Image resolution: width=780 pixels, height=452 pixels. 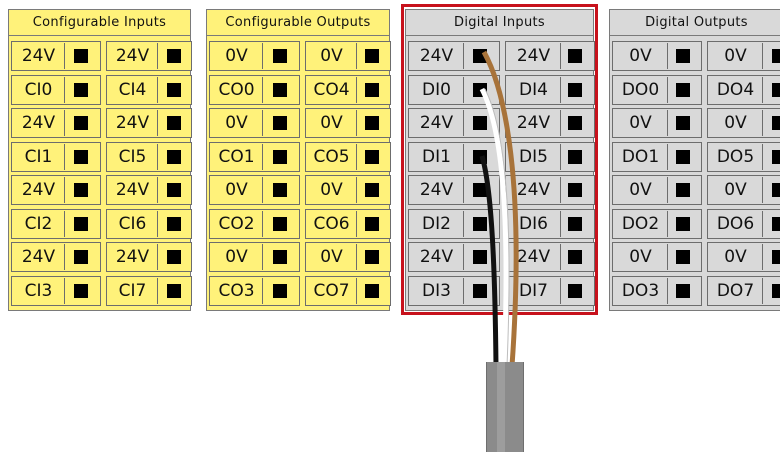 I want to click on black-wire, so click(x=489, y=261).